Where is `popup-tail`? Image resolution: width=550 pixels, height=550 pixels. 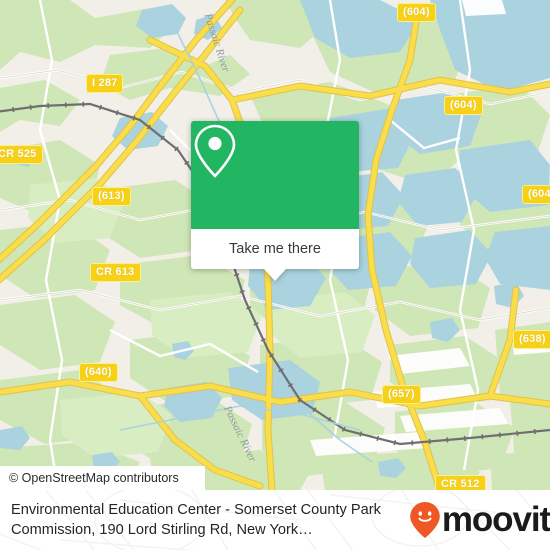
popup-tail is located at coordinates (275, 275).